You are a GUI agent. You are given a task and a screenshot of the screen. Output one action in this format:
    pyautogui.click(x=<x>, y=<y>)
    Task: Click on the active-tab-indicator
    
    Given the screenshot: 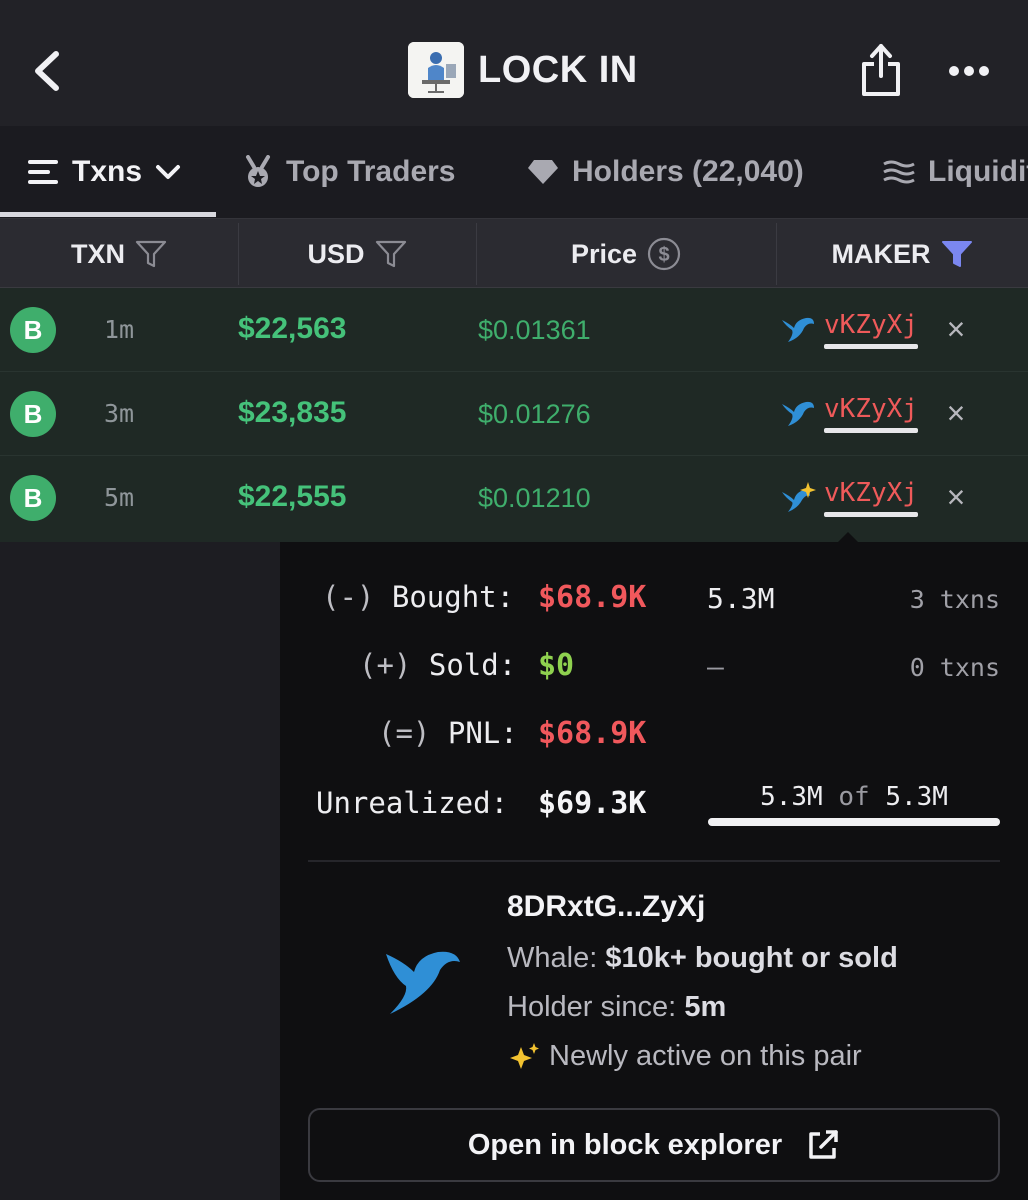 What is the action you would take?
    pyautogui.click(x=108, y=214)
    